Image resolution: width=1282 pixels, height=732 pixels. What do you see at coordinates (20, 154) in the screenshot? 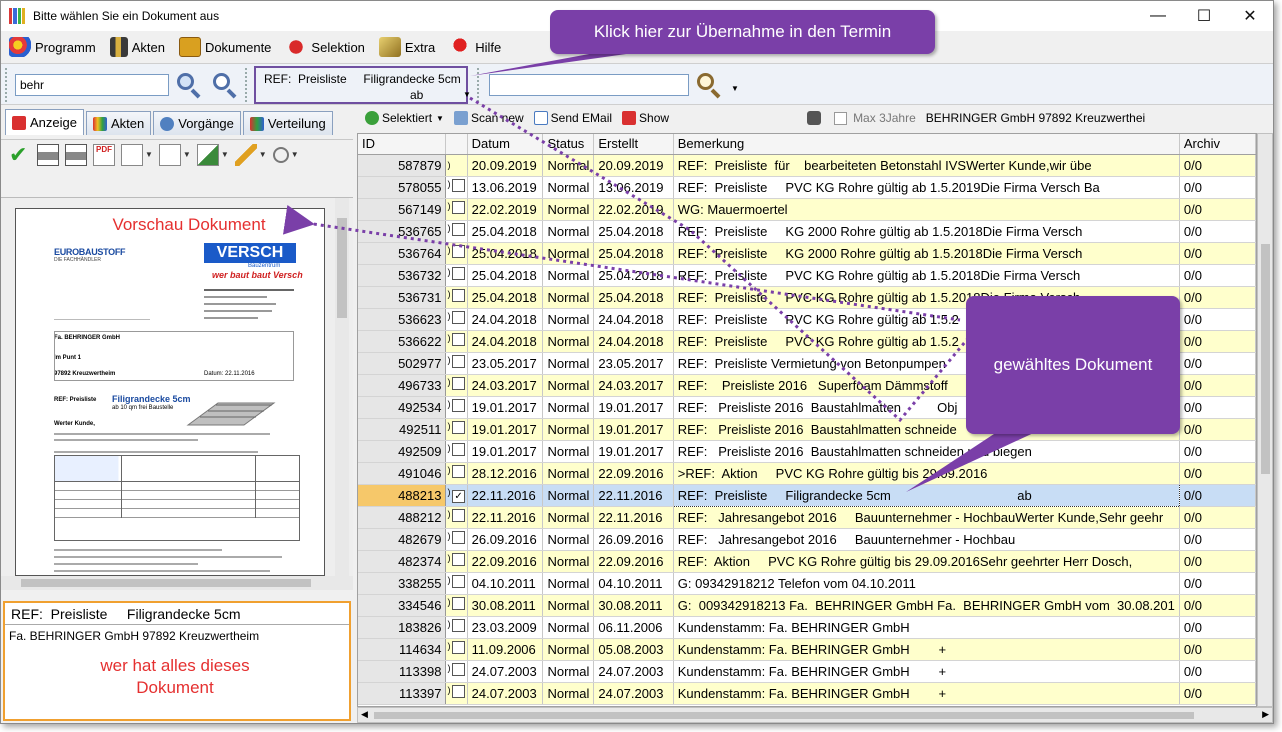
I see `checkmark-icon: ✔` at bounding box center [20, 154].